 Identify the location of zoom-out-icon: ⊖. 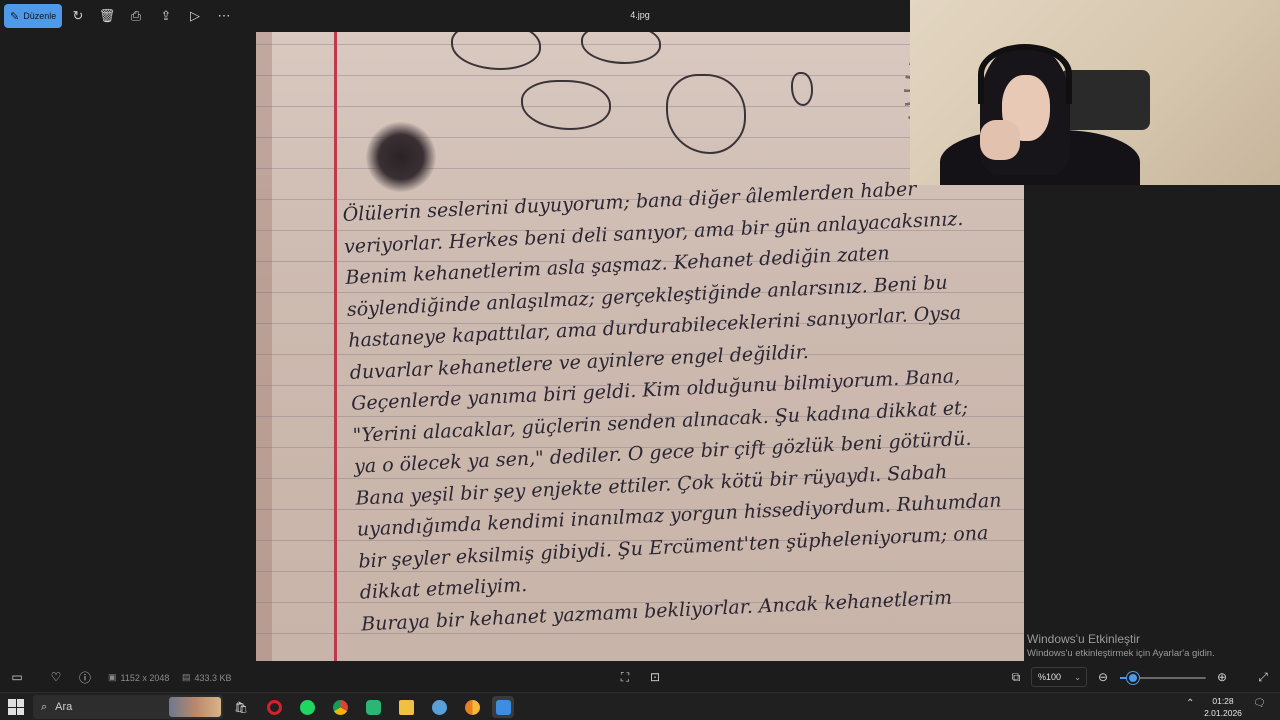
(1103, 677).